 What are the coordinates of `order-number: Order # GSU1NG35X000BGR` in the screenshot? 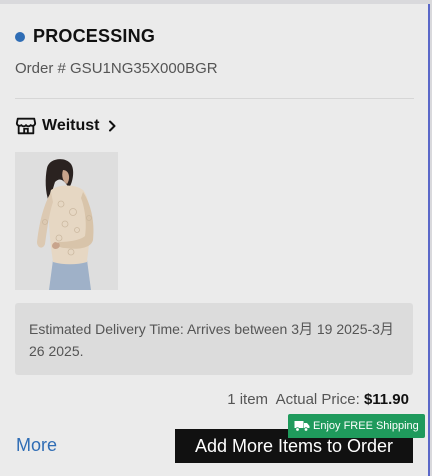 It's located at (116, 68).